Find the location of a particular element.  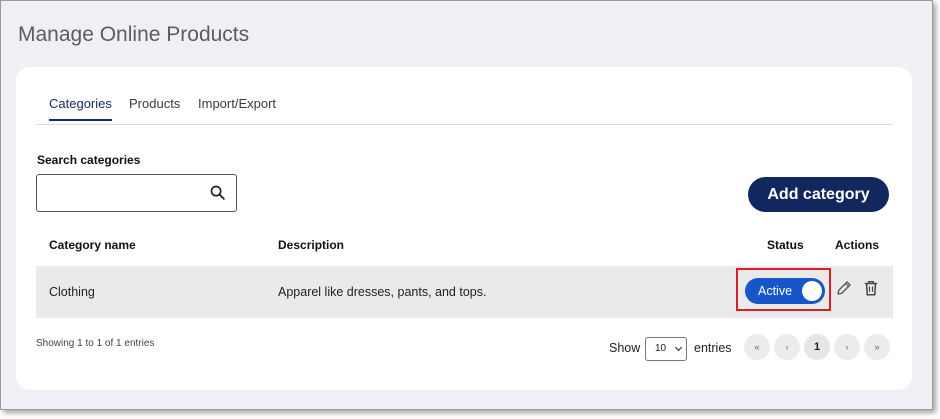

entries-label: entries is located at coordinates (713, 348).